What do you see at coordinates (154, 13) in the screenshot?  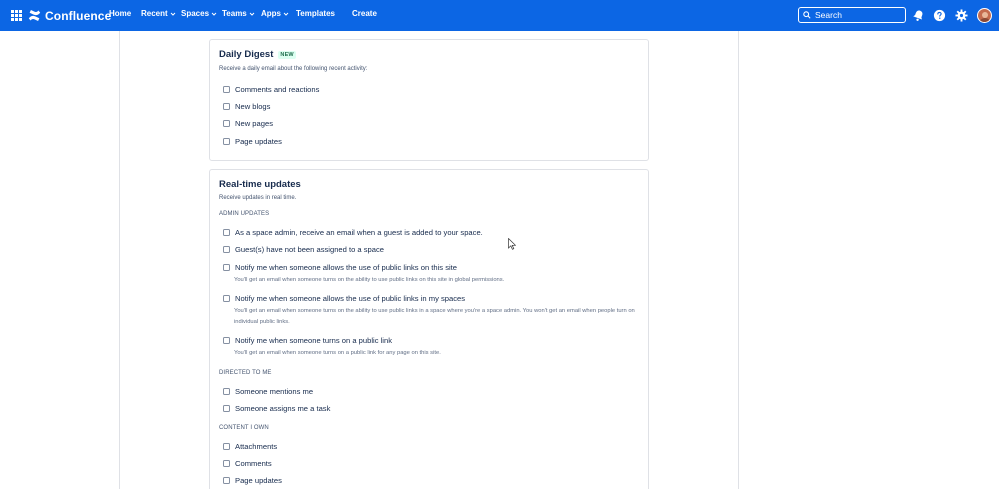 I see `nav-recent-label: Recent` at bounding box center [154, 13].